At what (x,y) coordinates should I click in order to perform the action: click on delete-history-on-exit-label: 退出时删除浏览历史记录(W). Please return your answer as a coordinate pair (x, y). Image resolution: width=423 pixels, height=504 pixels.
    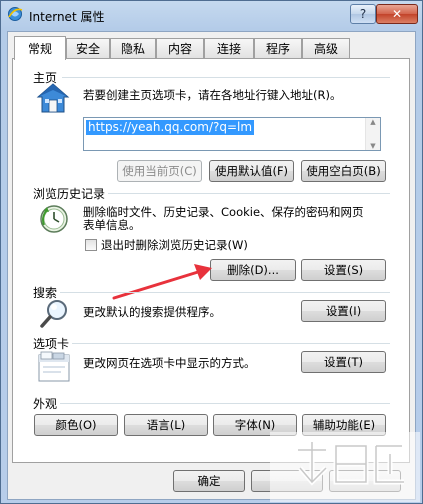
    Looking at the image, I should click on (174, 245).